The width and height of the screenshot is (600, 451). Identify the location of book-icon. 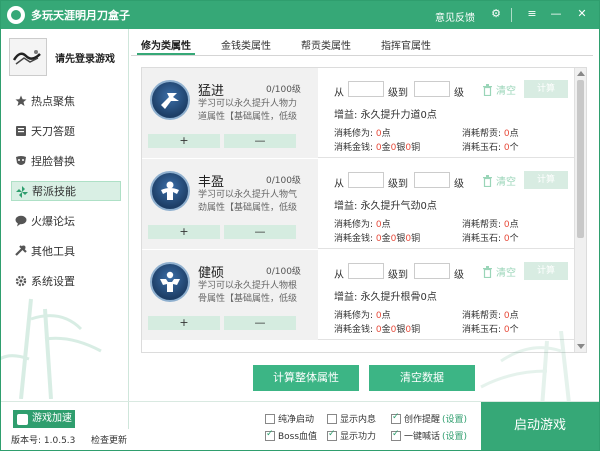
(21, 131).